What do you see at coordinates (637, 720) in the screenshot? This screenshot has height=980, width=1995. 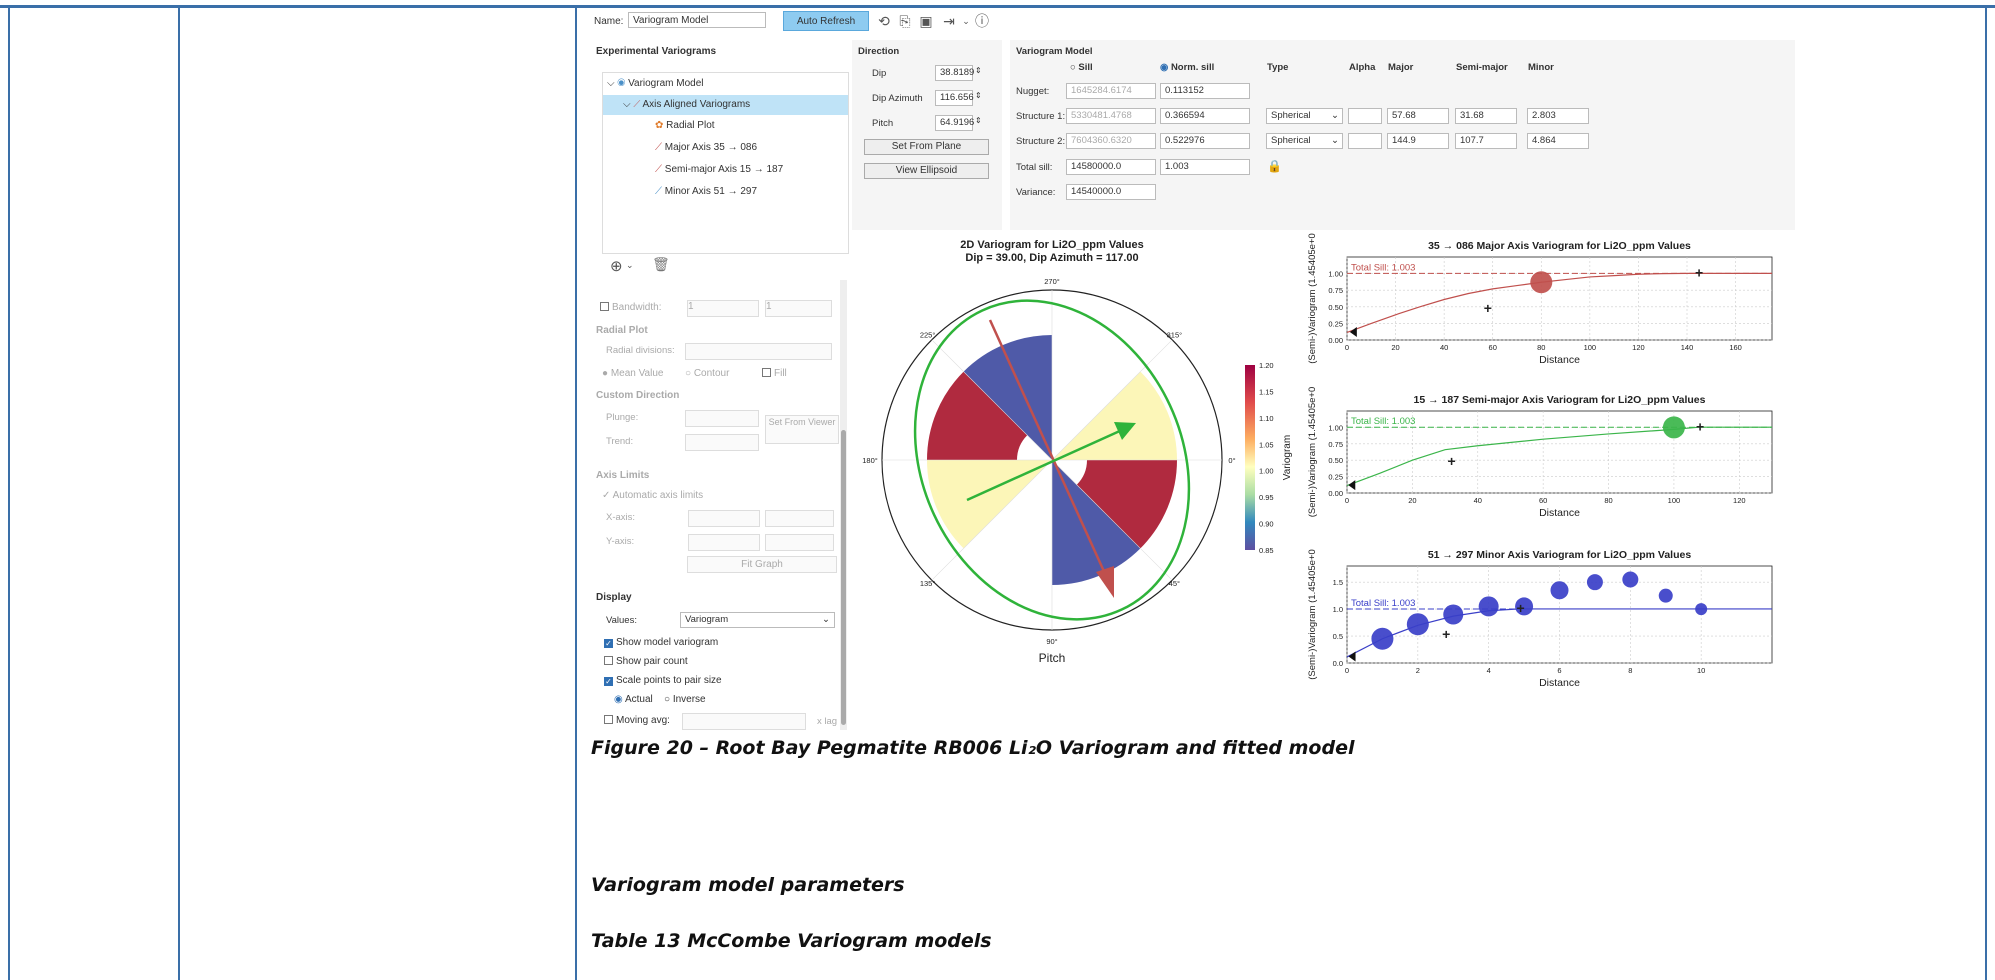 I see `moving-avg-checkbox: Moving avg:` at bounding box center [637, 720].